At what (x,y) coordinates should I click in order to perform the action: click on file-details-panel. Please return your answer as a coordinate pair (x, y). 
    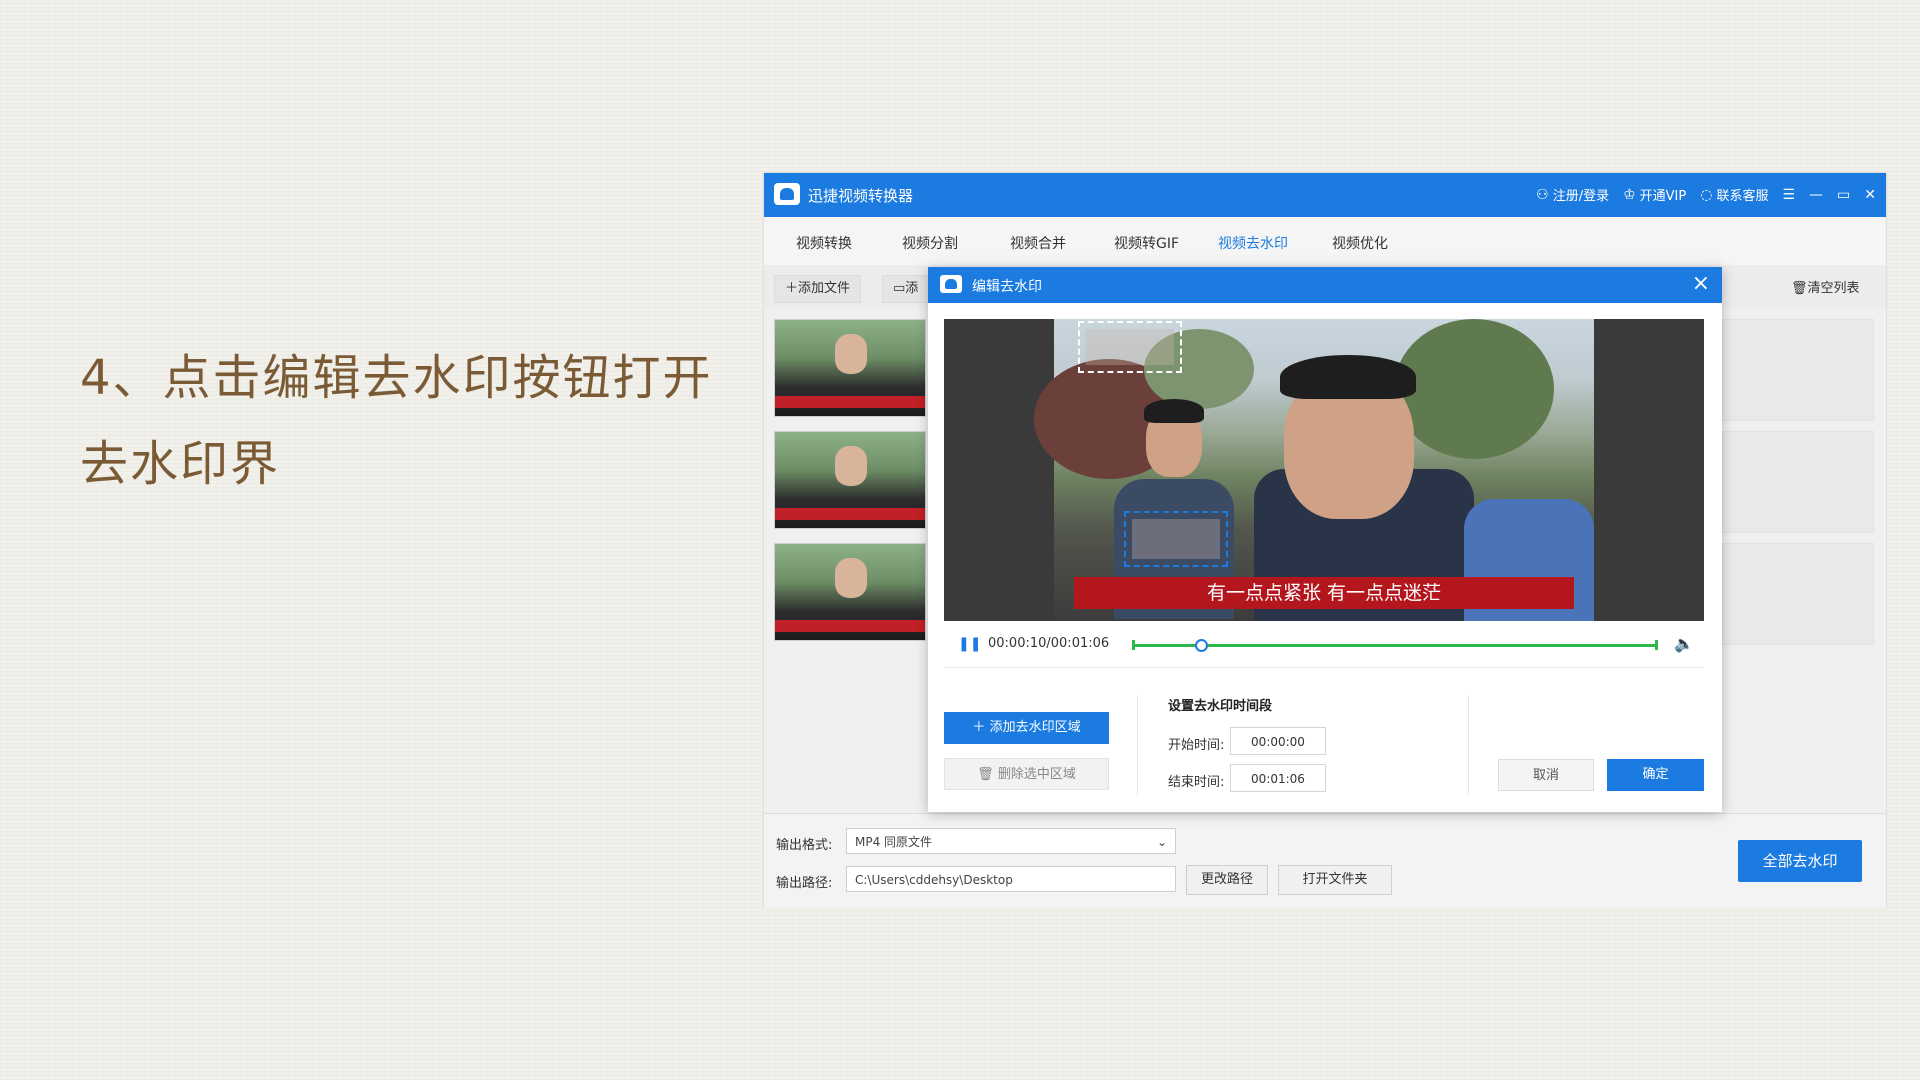
    Looking at the image, I should click on (1798, 487).